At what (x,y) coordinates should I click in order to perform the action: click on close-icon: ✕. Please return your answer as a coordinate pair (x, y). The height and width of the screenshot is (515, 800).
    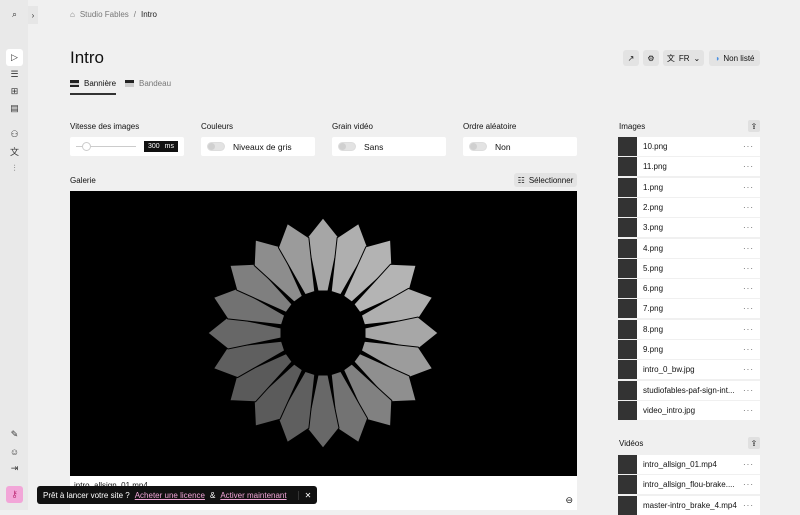
    Looking at the image, I should click on (304, 495).